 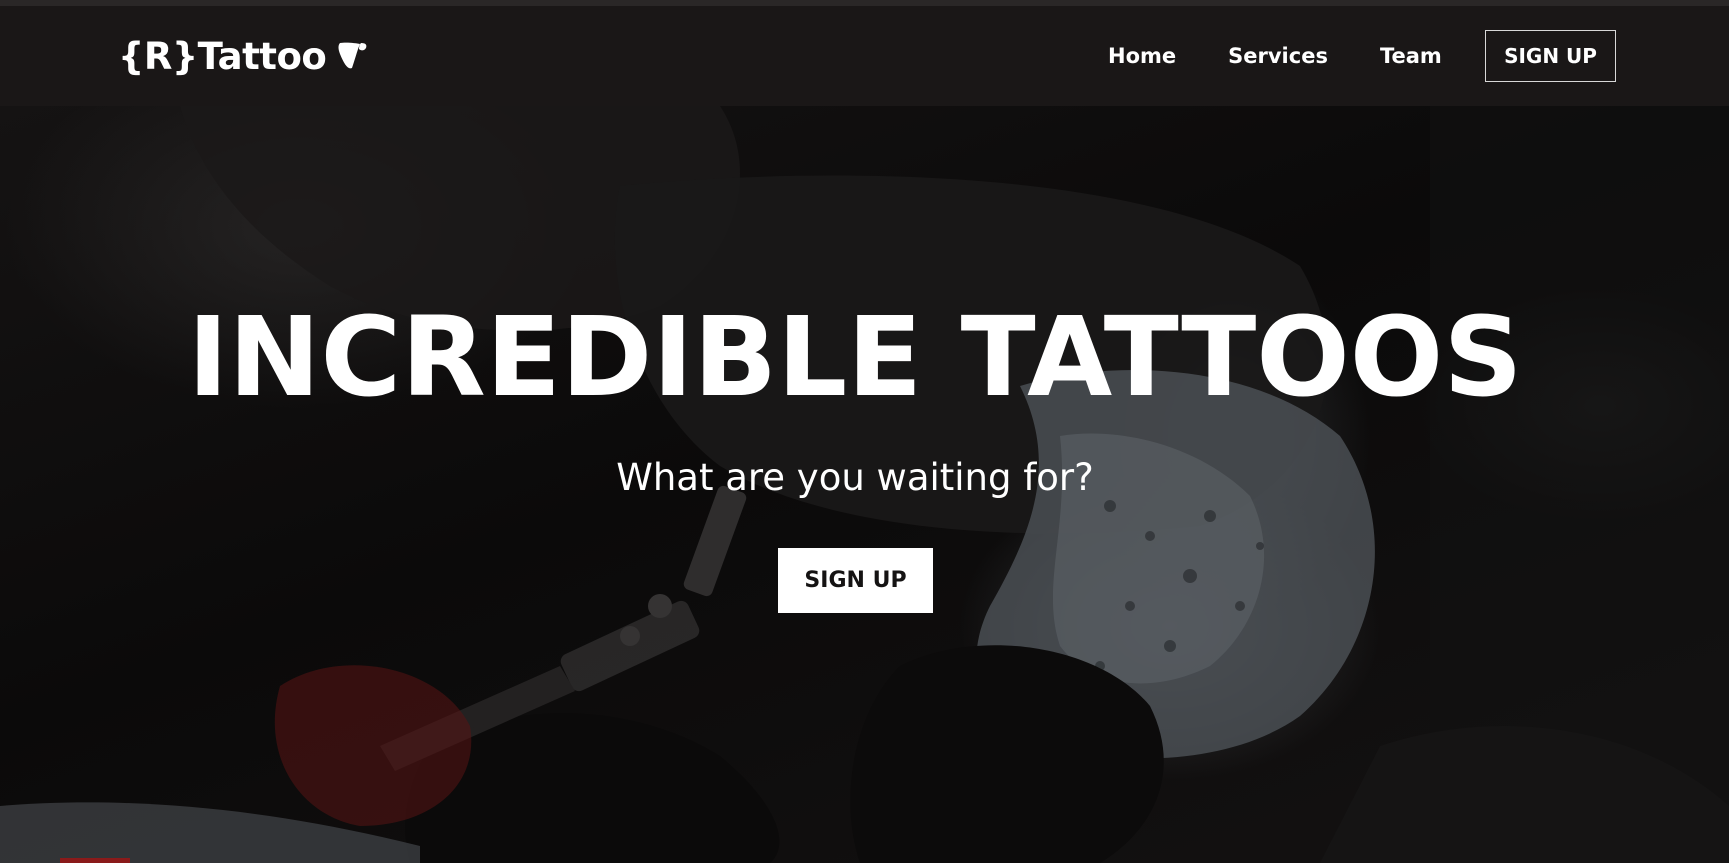 What do you see at coordinates (95, 860) in the screenshot?
I see `bottom-accent-mark` at bounding box center [95, 860].